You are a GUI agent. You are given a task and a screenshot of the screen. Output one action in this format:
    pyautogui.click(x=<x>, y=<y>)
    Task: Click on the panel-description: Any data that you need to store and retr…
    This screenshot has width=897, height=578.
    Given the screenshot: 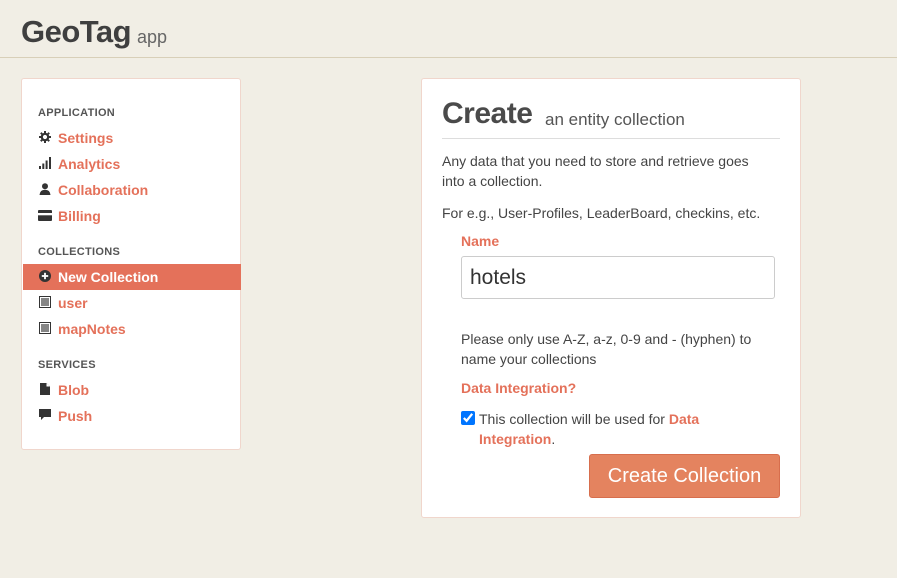 What is the action you would take?
    pyautogui.click(x=595, y=171)
    